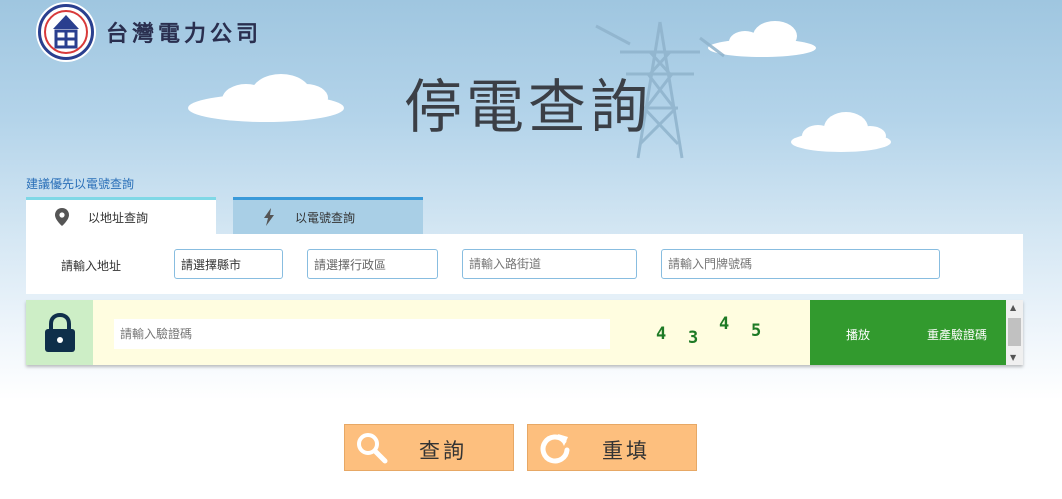 The image size is (1062, 499). Describe the element at coordinates (1013, 357) in the screenshot. I see `scroll-down-icon: ▼` at that location.